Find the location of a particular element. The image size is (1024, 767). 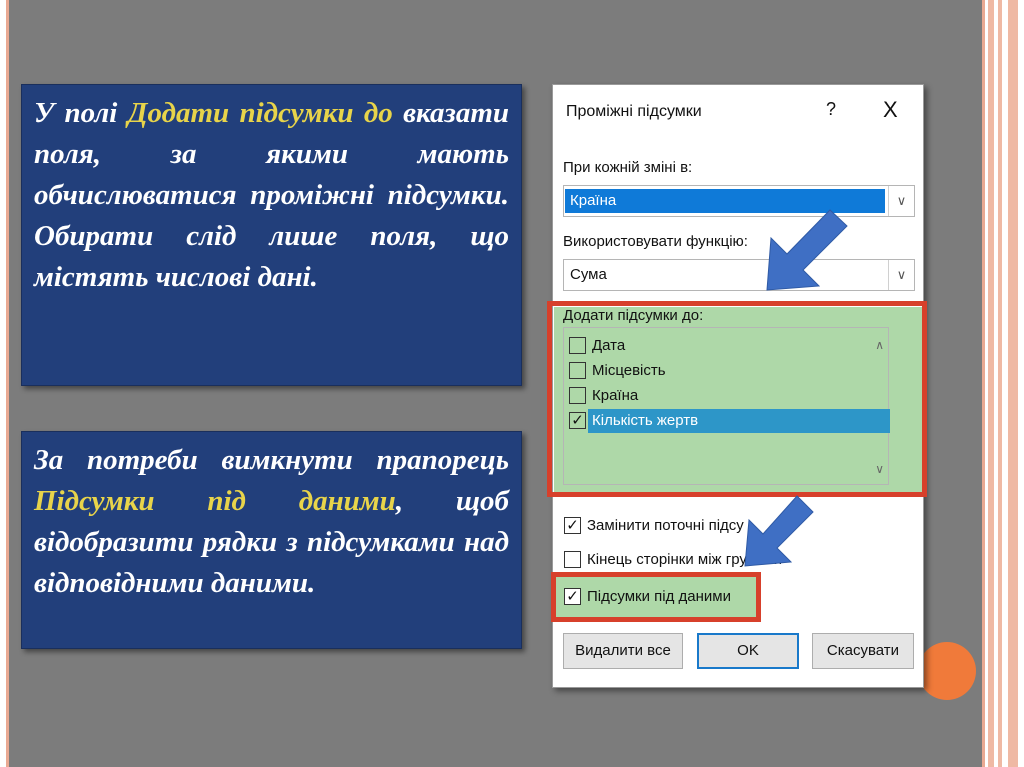

replace-current-label: Замінити поточні підсу is located at coordinates (665, 525).